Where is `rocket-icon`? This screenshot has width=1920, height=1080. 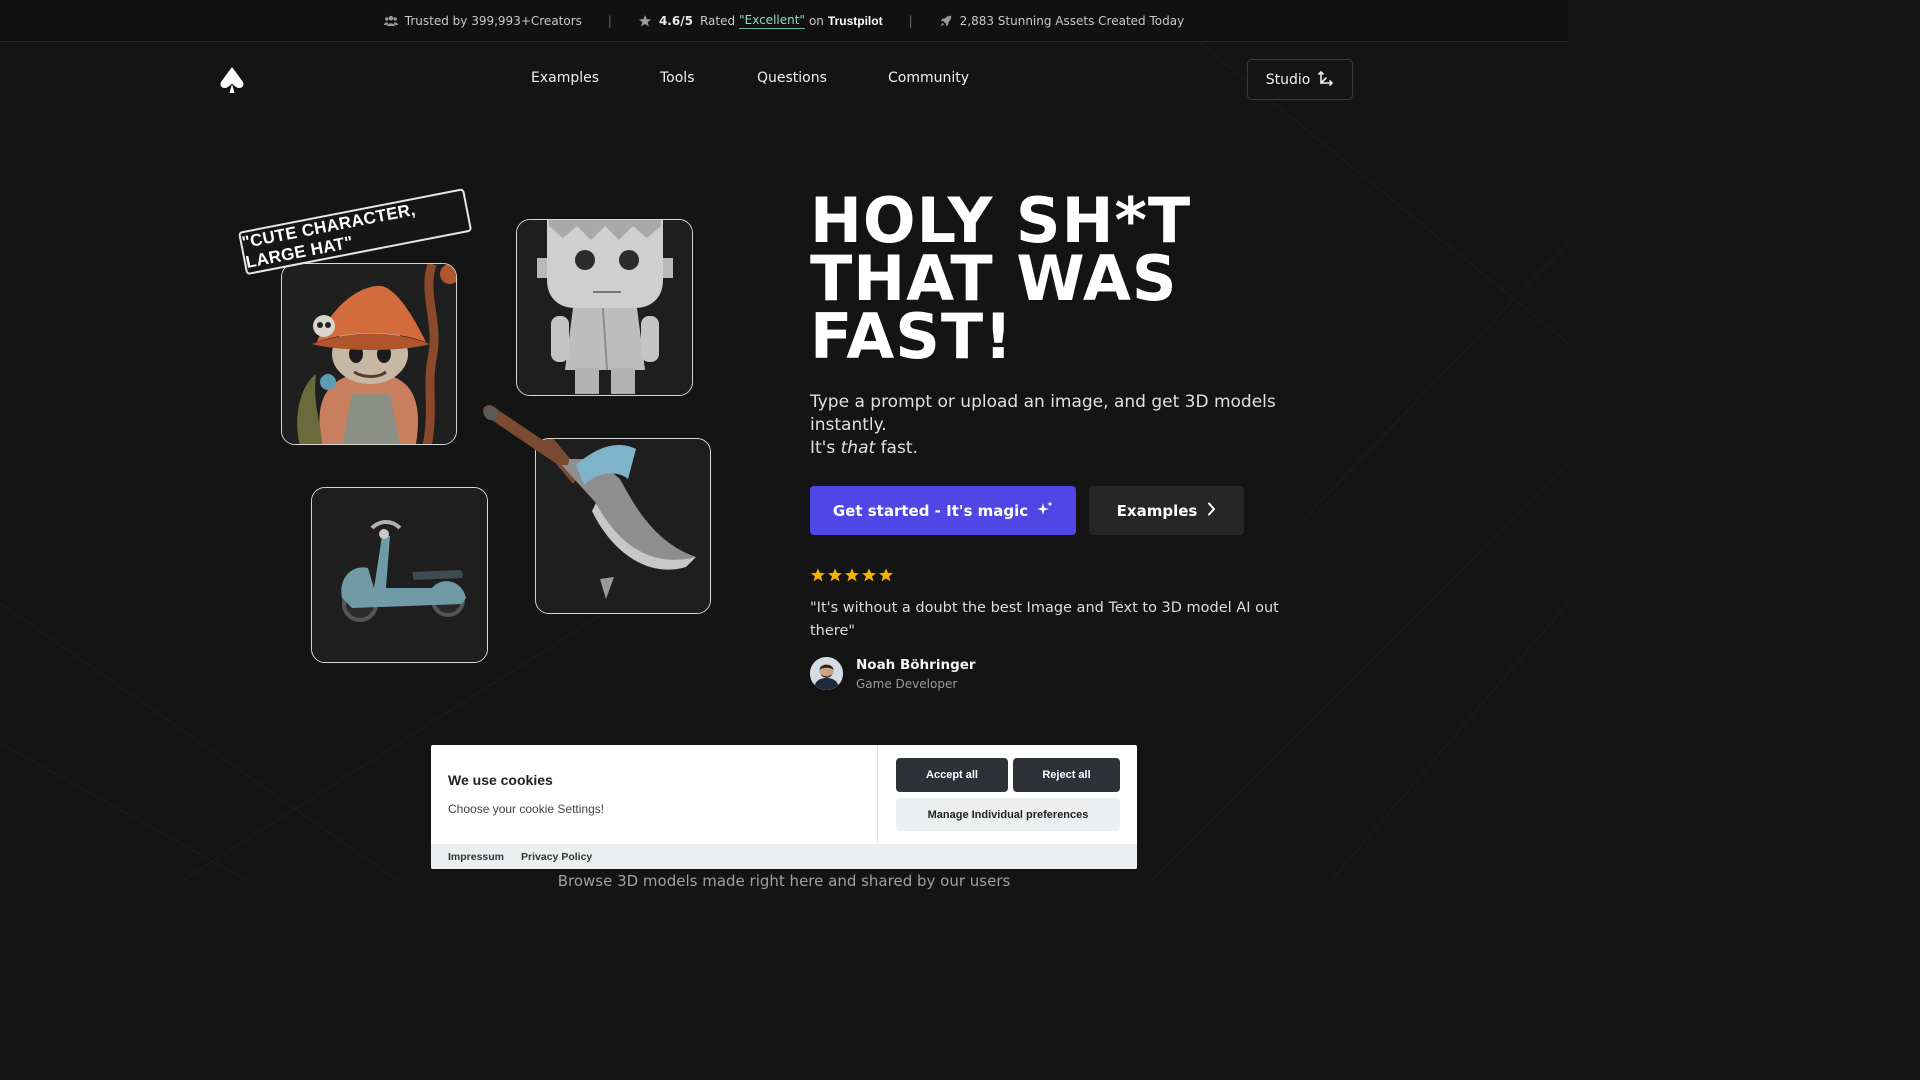 rocket-icon is located at coordinates (946, 21).